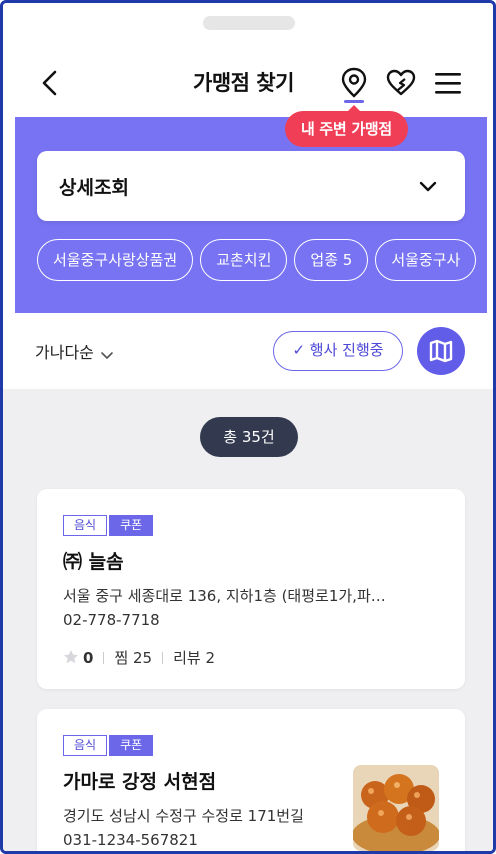  What do you see at coordinates (88, 658) in the screenshot?
I see `rating-value: 0` at bounding box center [88, 658].